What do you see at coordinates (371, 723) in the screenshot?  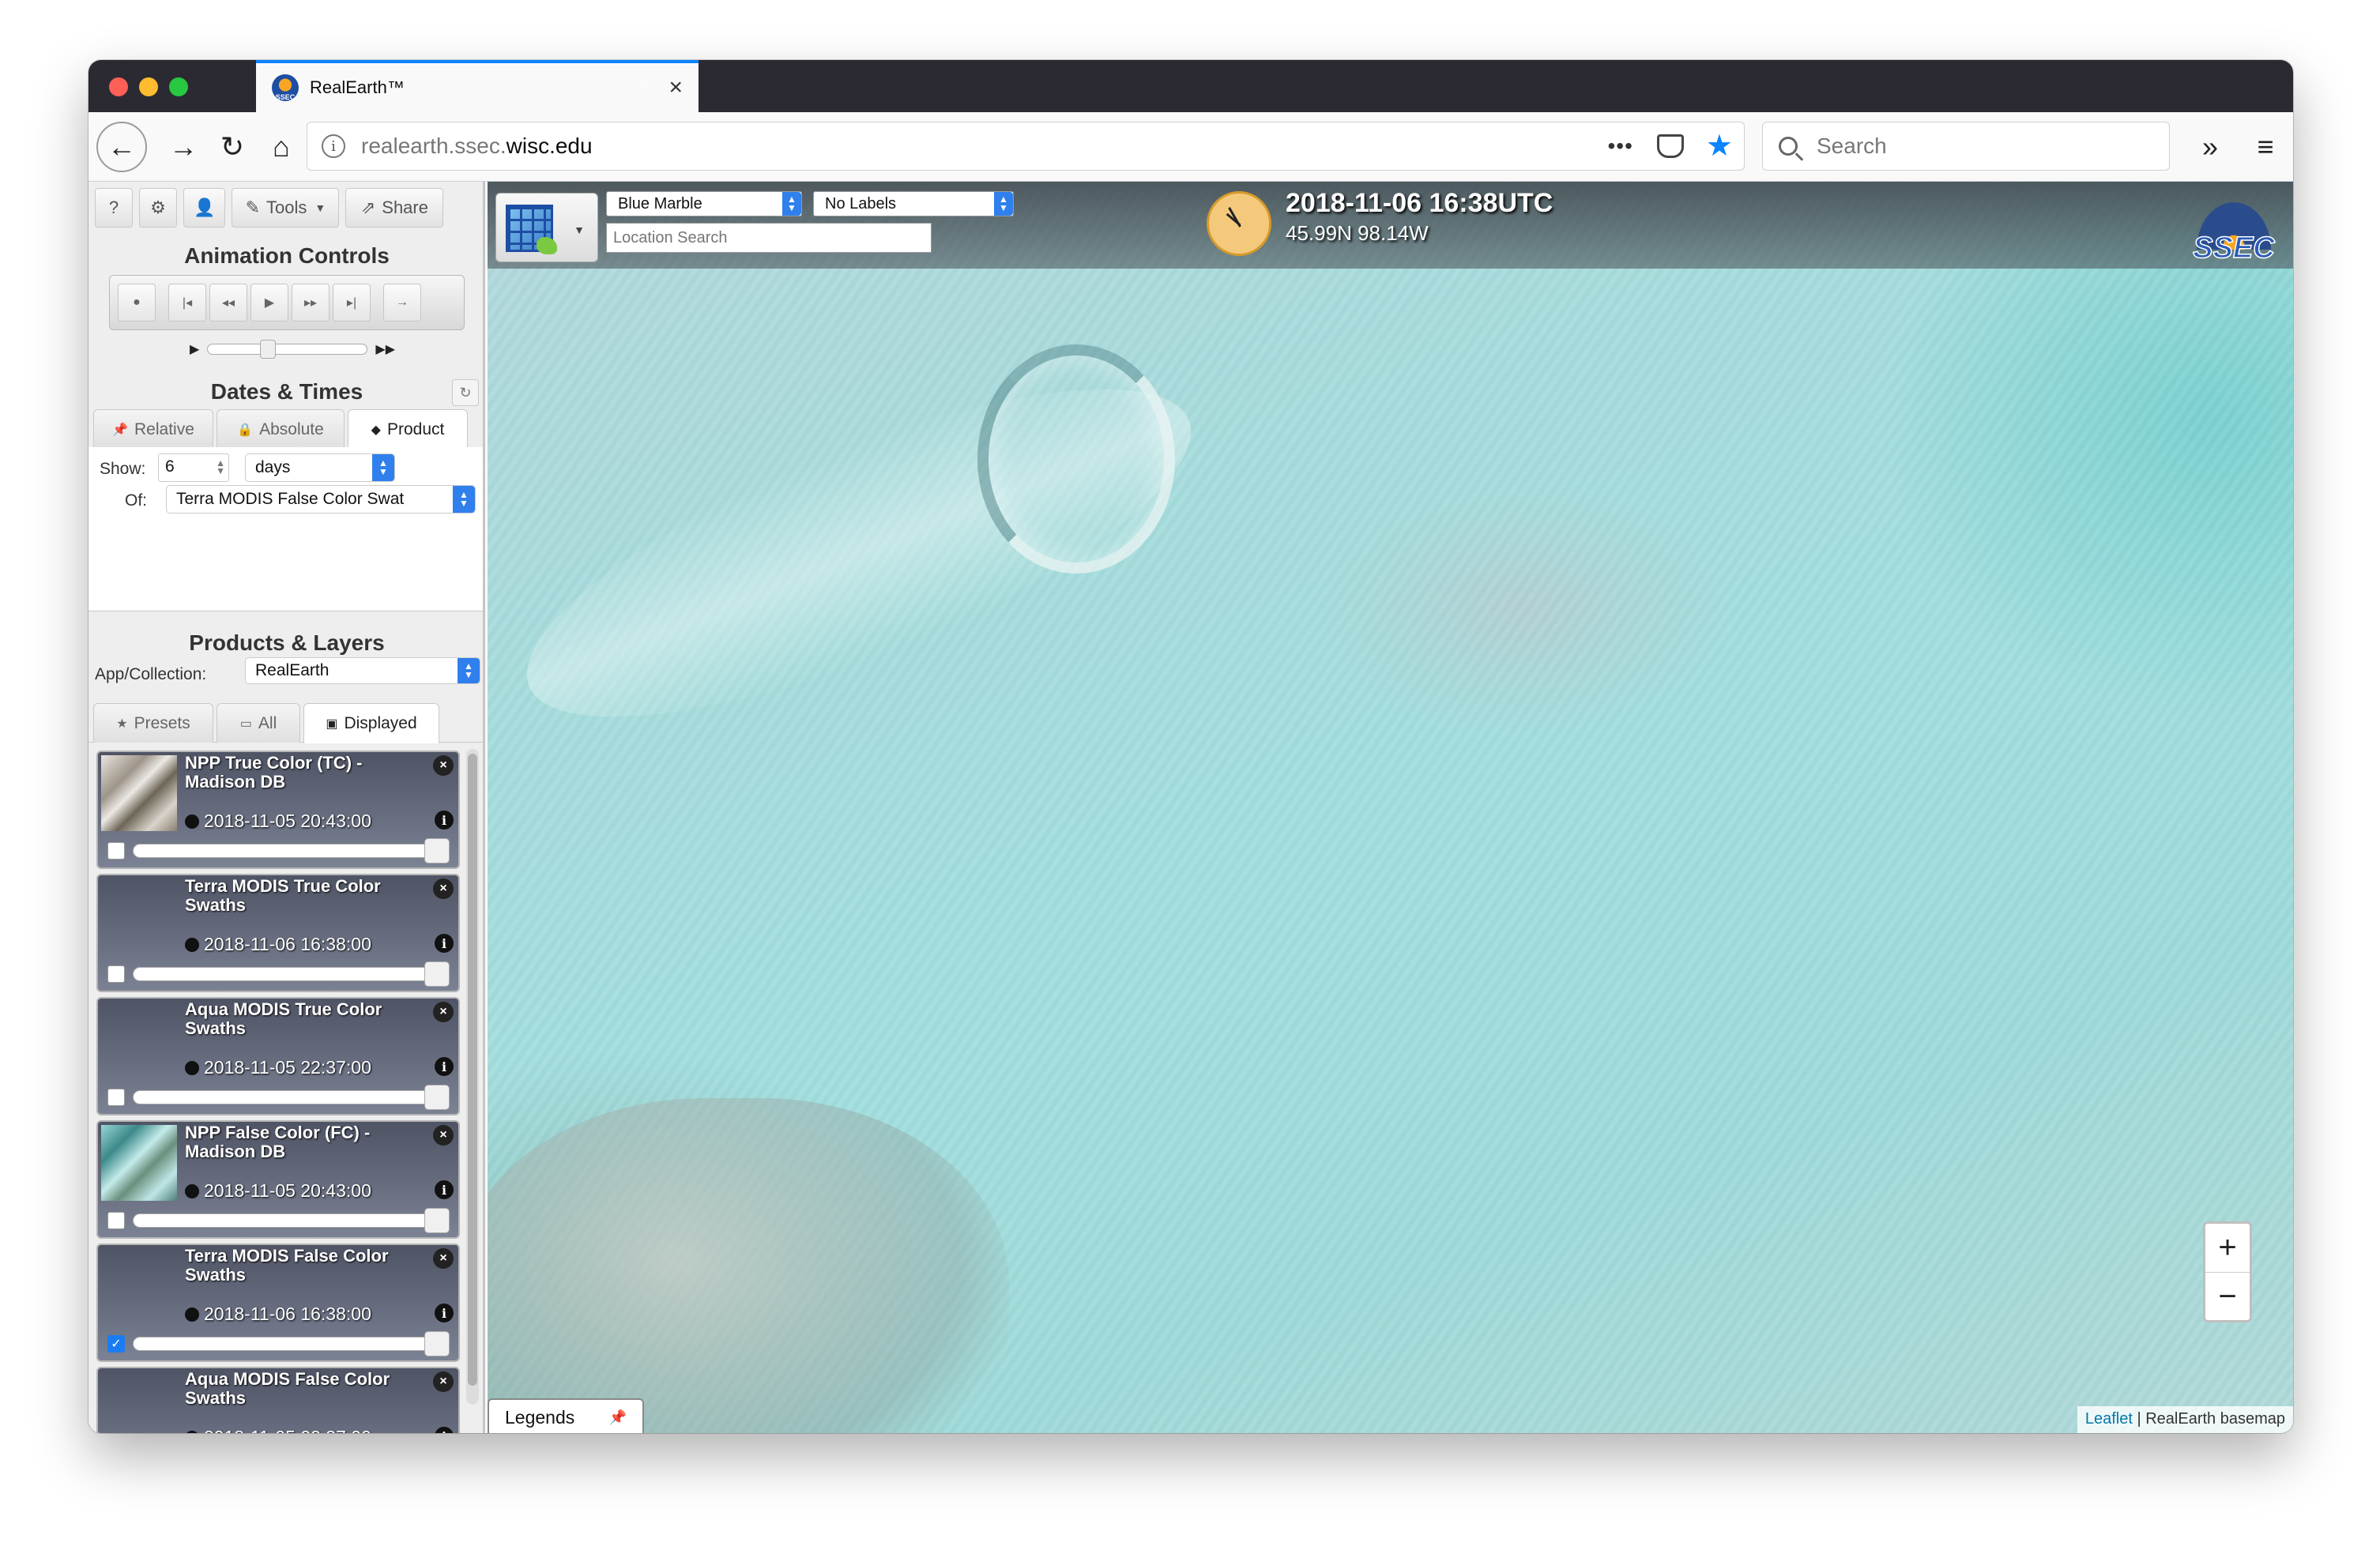 I see `tab-displayed: ▣ Displayed` at bounding box center [371, 723].